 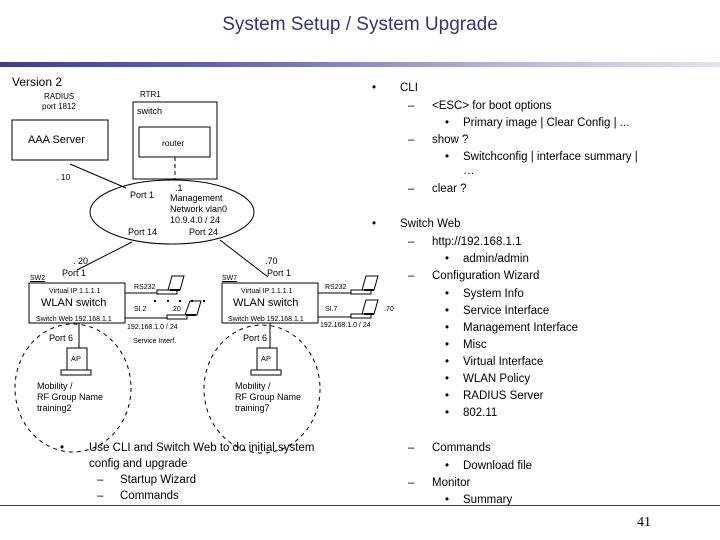 I want to click on sw2-wlan-switch-label: WLAN switch, so click(x=74, y=303).